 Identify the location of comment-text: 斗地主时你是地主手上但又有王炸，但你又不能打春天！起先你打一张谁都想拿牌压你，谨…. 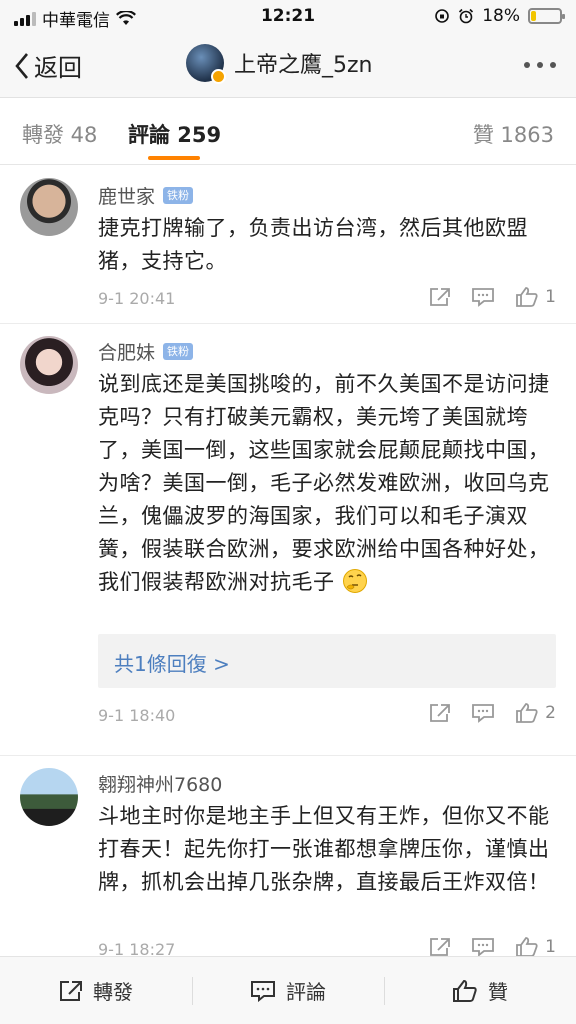
(324, 849).